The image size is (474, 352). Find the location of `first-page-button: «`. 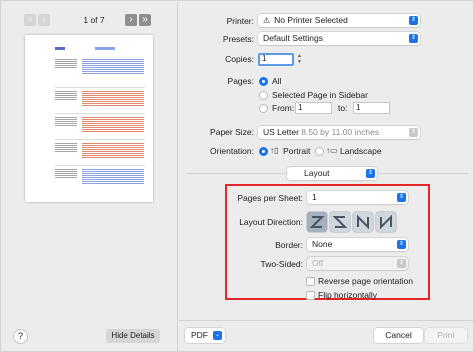

first-page-button: « is located at coordinates (30, 20).